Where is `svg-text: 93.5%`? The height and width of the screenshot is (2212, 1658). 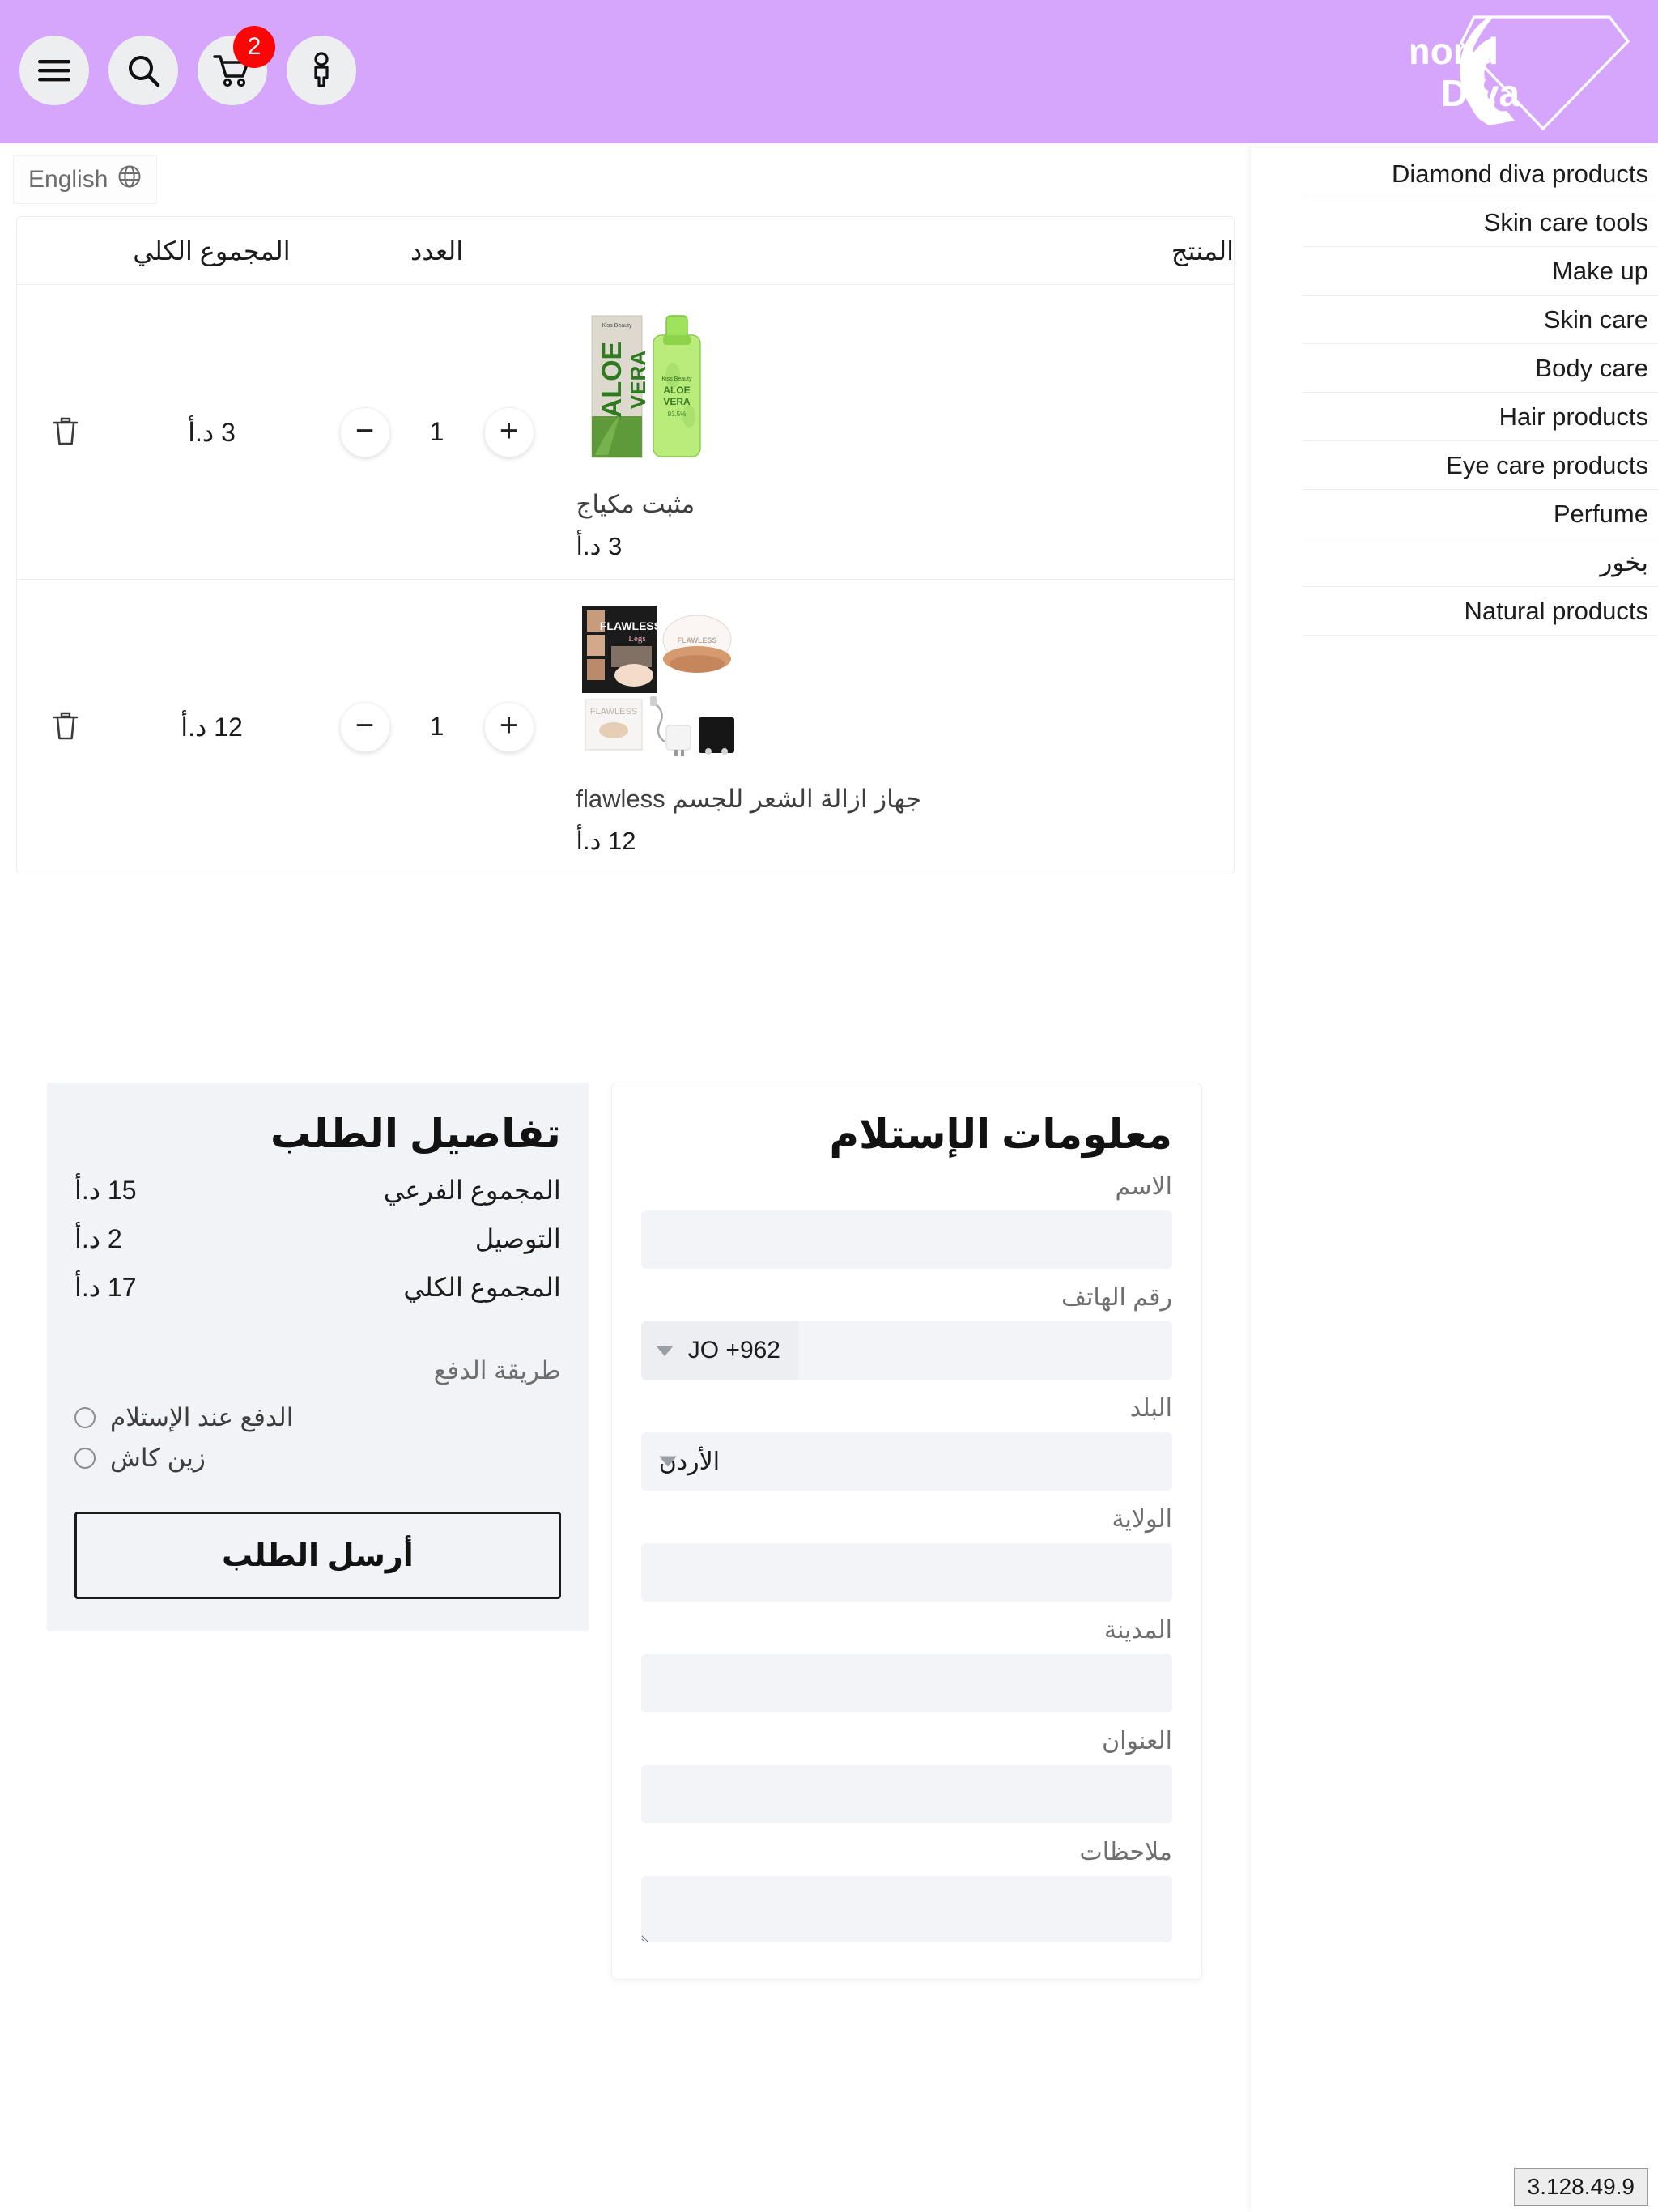 svg-text: 93.5% is located at coordinates (677, 414).